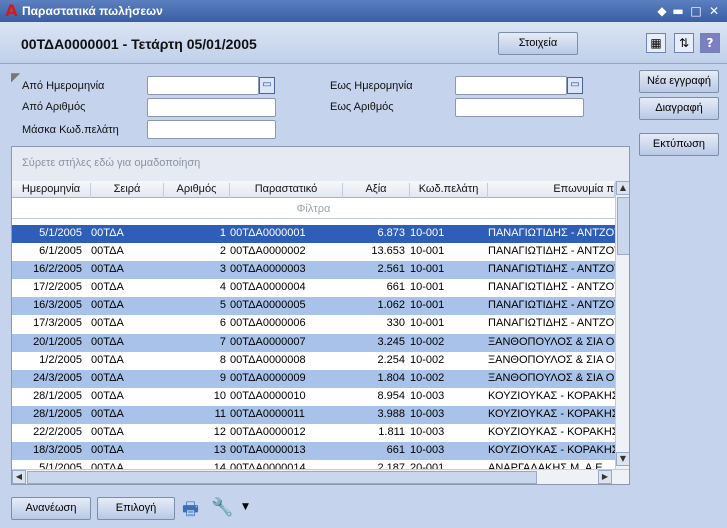 This screenshot has height=528, width=727. I want to click on customer-mask-field, so click(211, 129).